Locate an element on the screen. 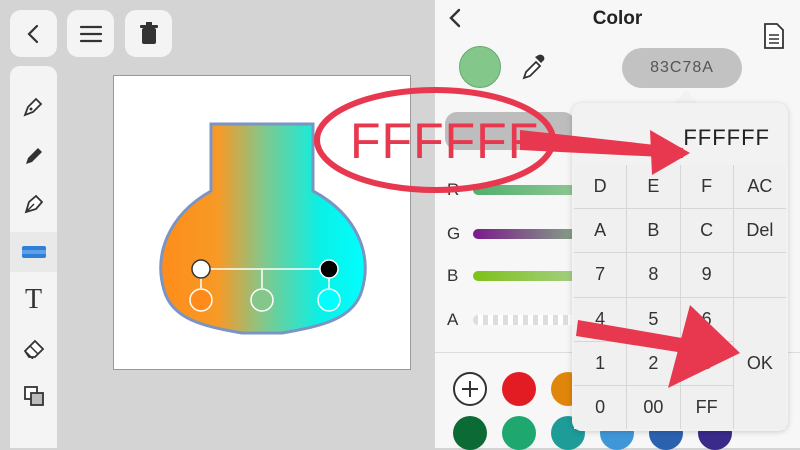 The height and width of the screenshot is (450, 800). text-tool: T is located at coordinates (33, 300).